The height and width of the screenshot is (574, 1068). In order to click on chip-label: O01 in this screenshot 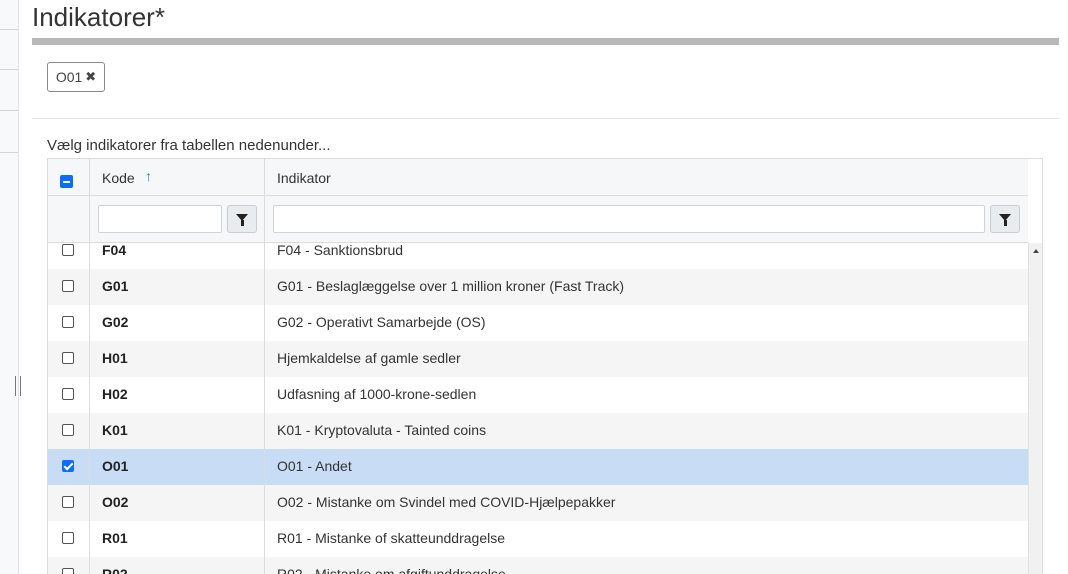, I will do `click(69, 77)`.